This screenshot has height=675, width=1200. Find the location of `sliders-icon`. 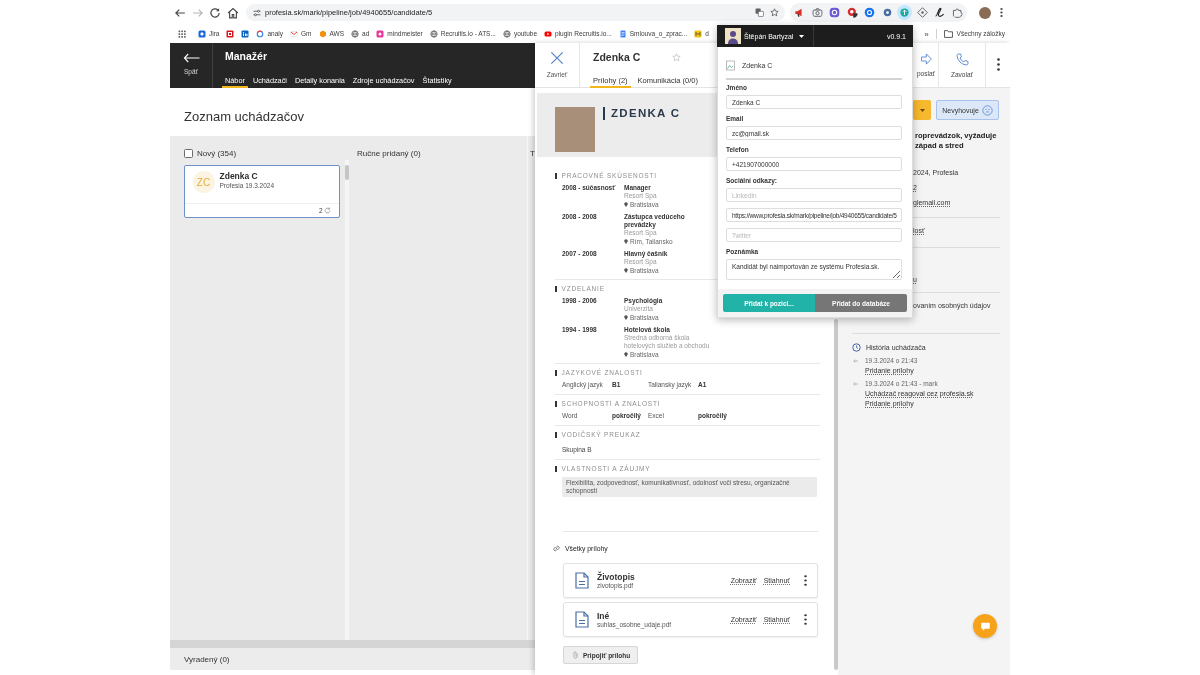

sliders-icon is located at coordinates (257, 12).